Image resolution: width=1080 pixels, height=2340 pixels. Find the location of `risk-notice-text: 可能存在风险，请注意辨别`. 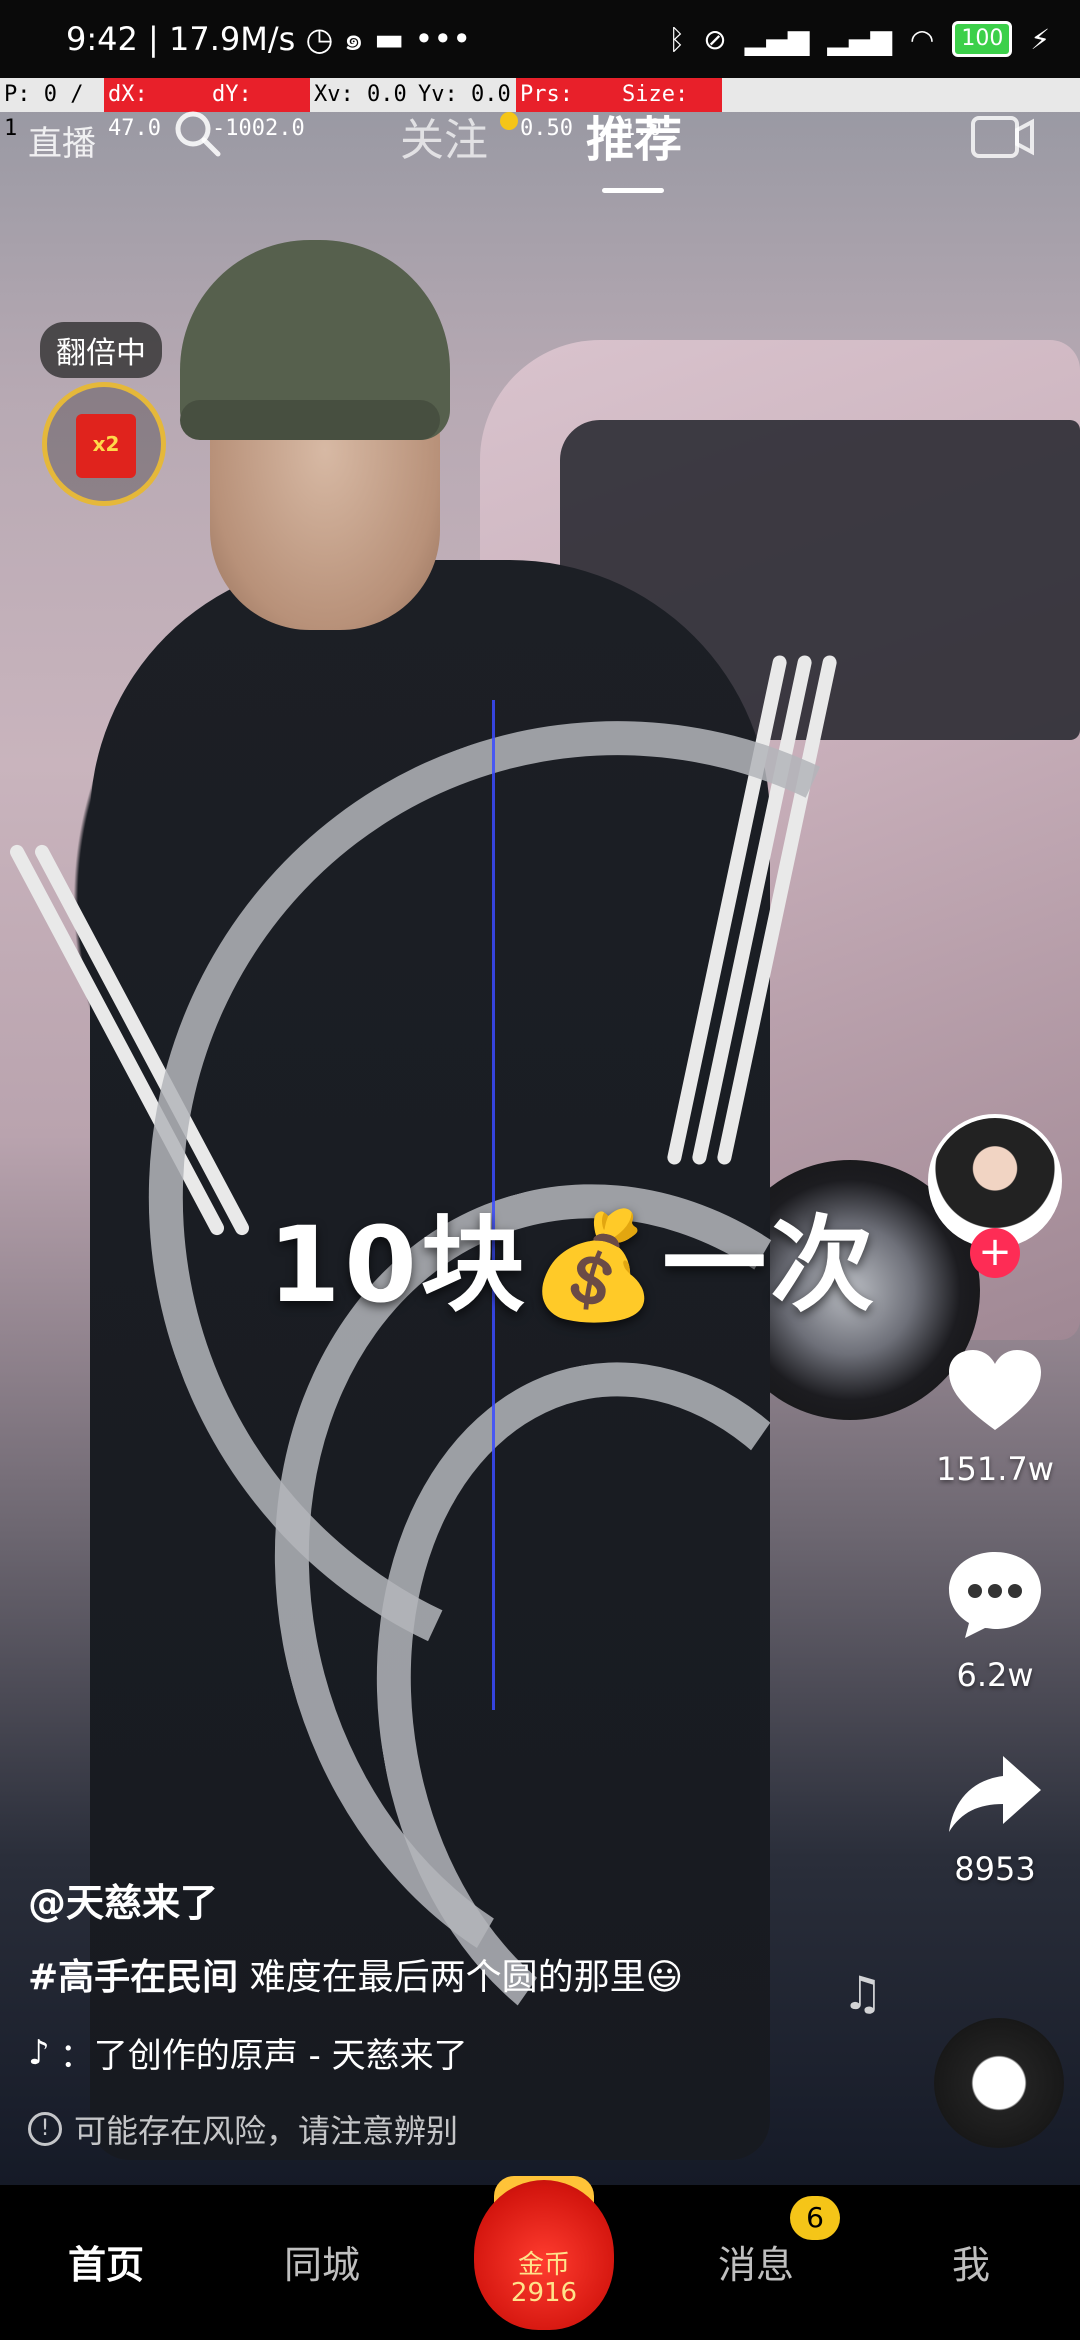

risk-notice-text: 可能存在风险，请注意辨别 is located at coordinates (266, 2131).